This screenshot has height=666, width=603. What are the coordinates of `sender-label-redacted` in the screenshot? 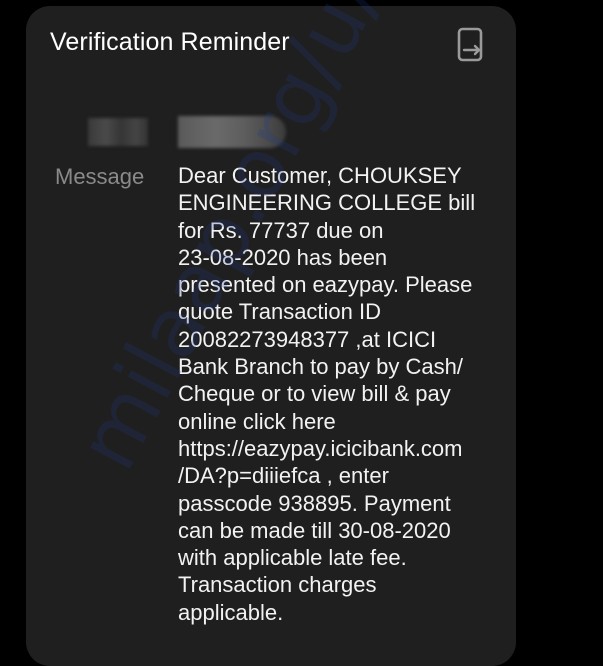 It's located at (118, 132).